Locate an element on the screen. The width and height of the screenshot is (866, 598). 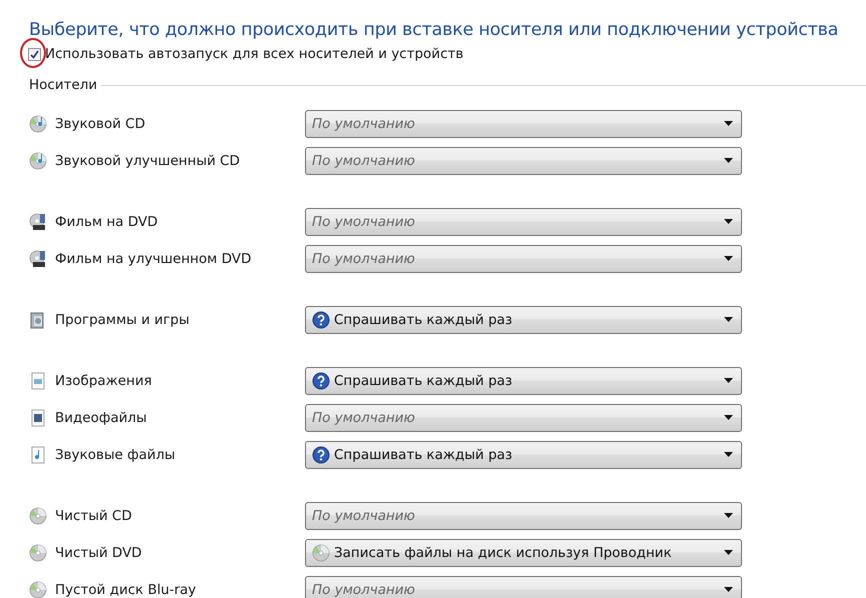
highlight-ring is located at coordinates (33, 53).